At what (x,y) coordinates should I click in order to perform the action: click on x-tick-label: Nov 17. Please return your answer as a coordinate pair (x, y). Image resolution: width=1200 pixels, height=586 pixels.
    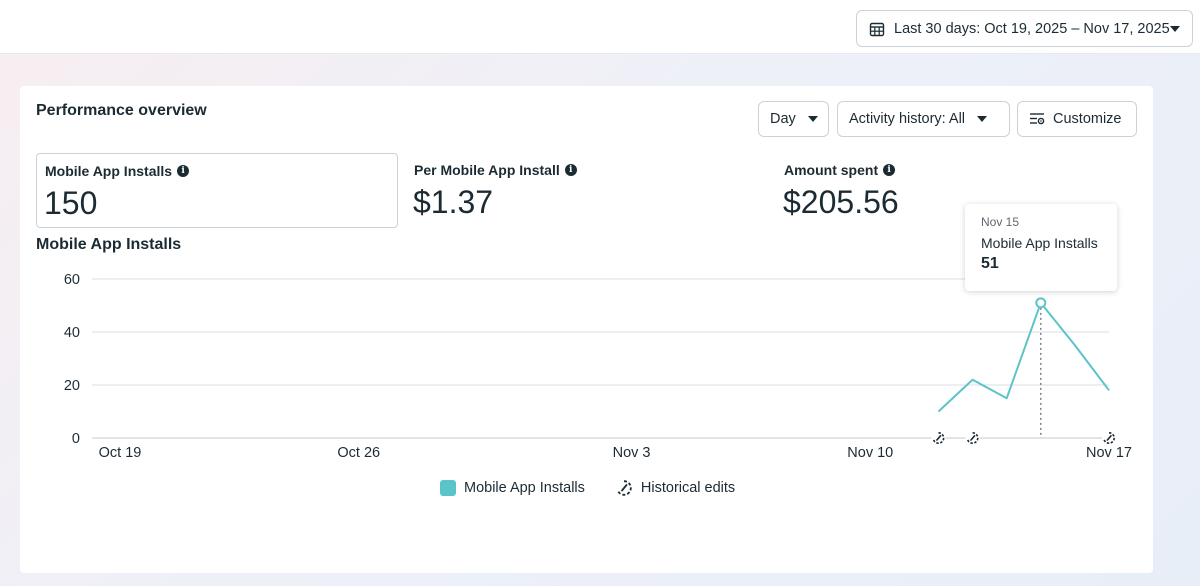
    Looking at the image, I should click on (1109, 453).